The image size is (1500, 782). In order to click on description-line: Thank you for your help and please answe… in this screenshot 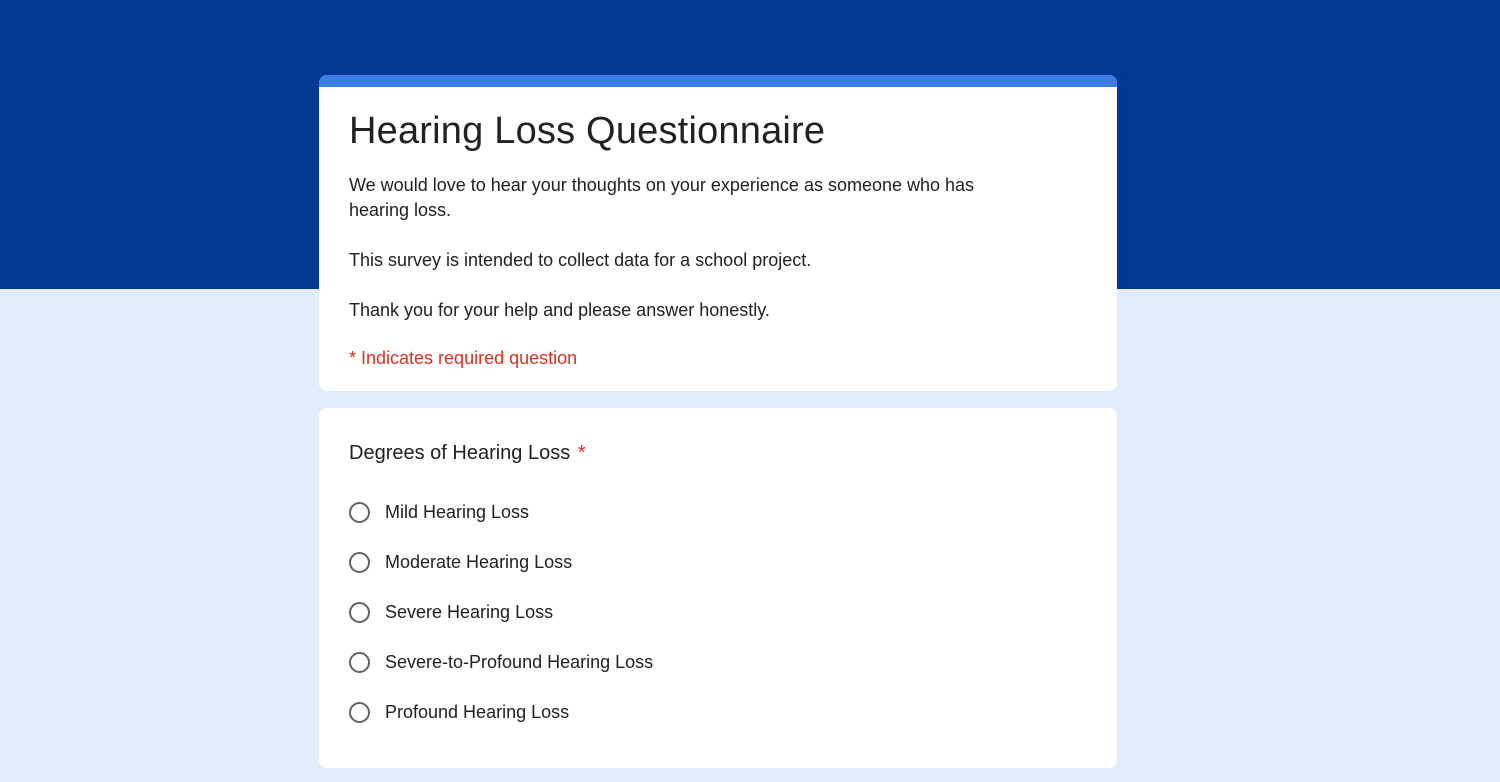, I will do `click(559, 310)`.